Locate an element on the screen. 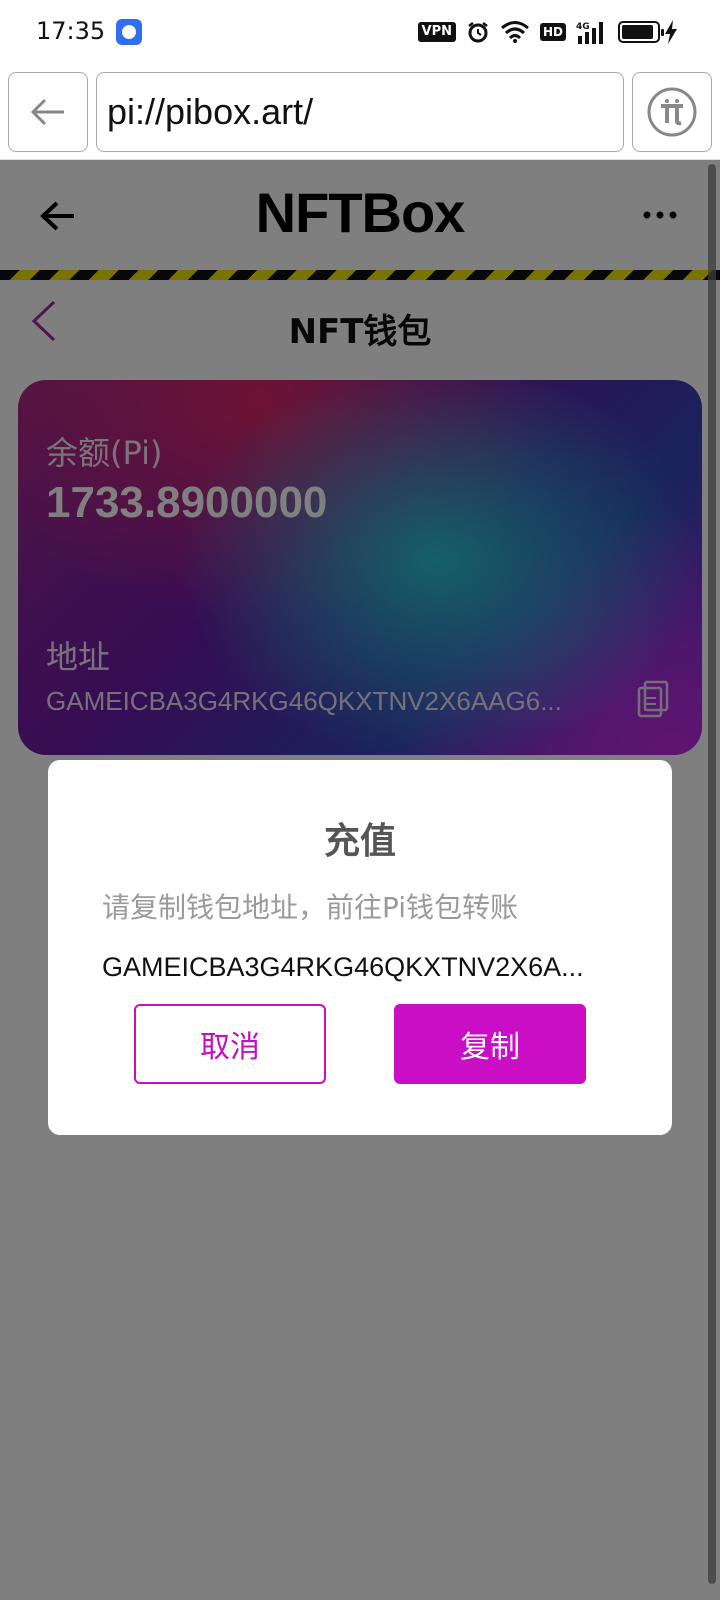  charging-icon is located at coordinates (671, 32).